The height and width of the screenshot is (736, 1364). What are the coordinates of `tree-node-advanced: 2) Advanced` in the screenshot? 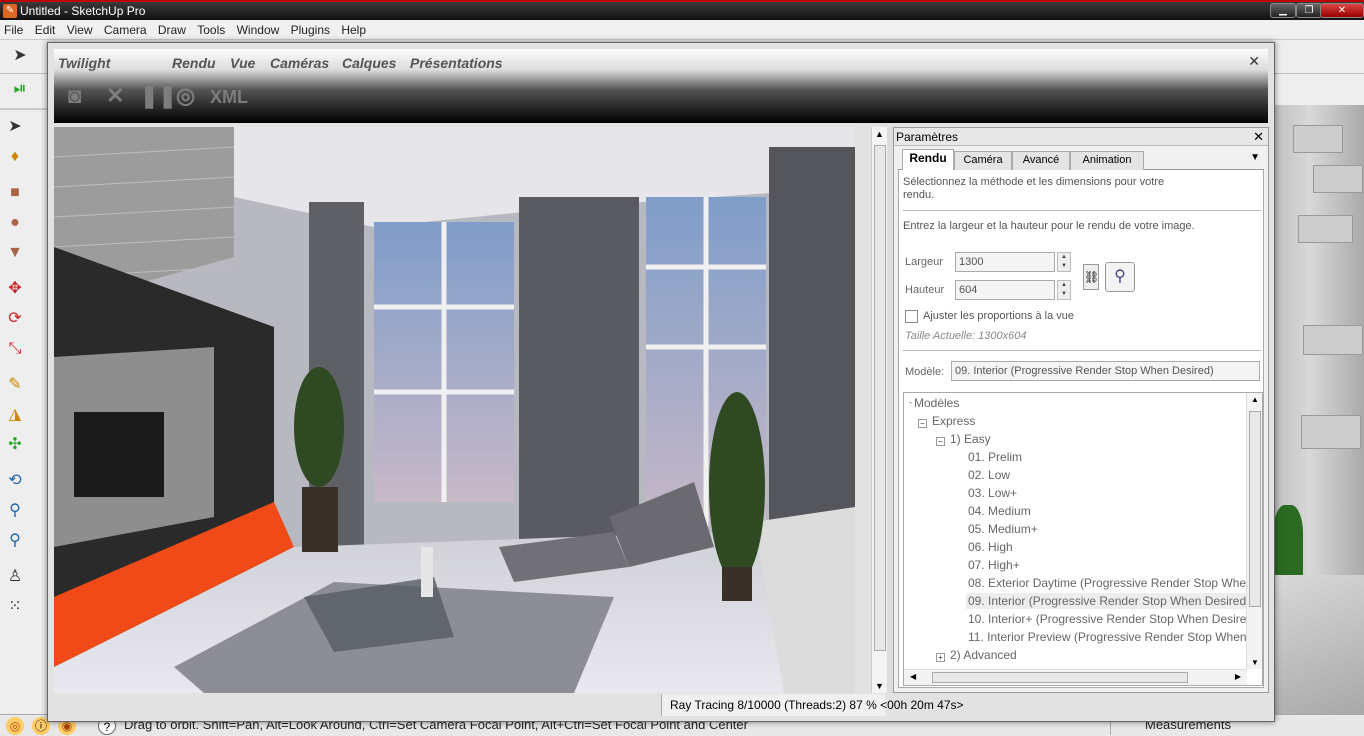 It's located at (983, 655).